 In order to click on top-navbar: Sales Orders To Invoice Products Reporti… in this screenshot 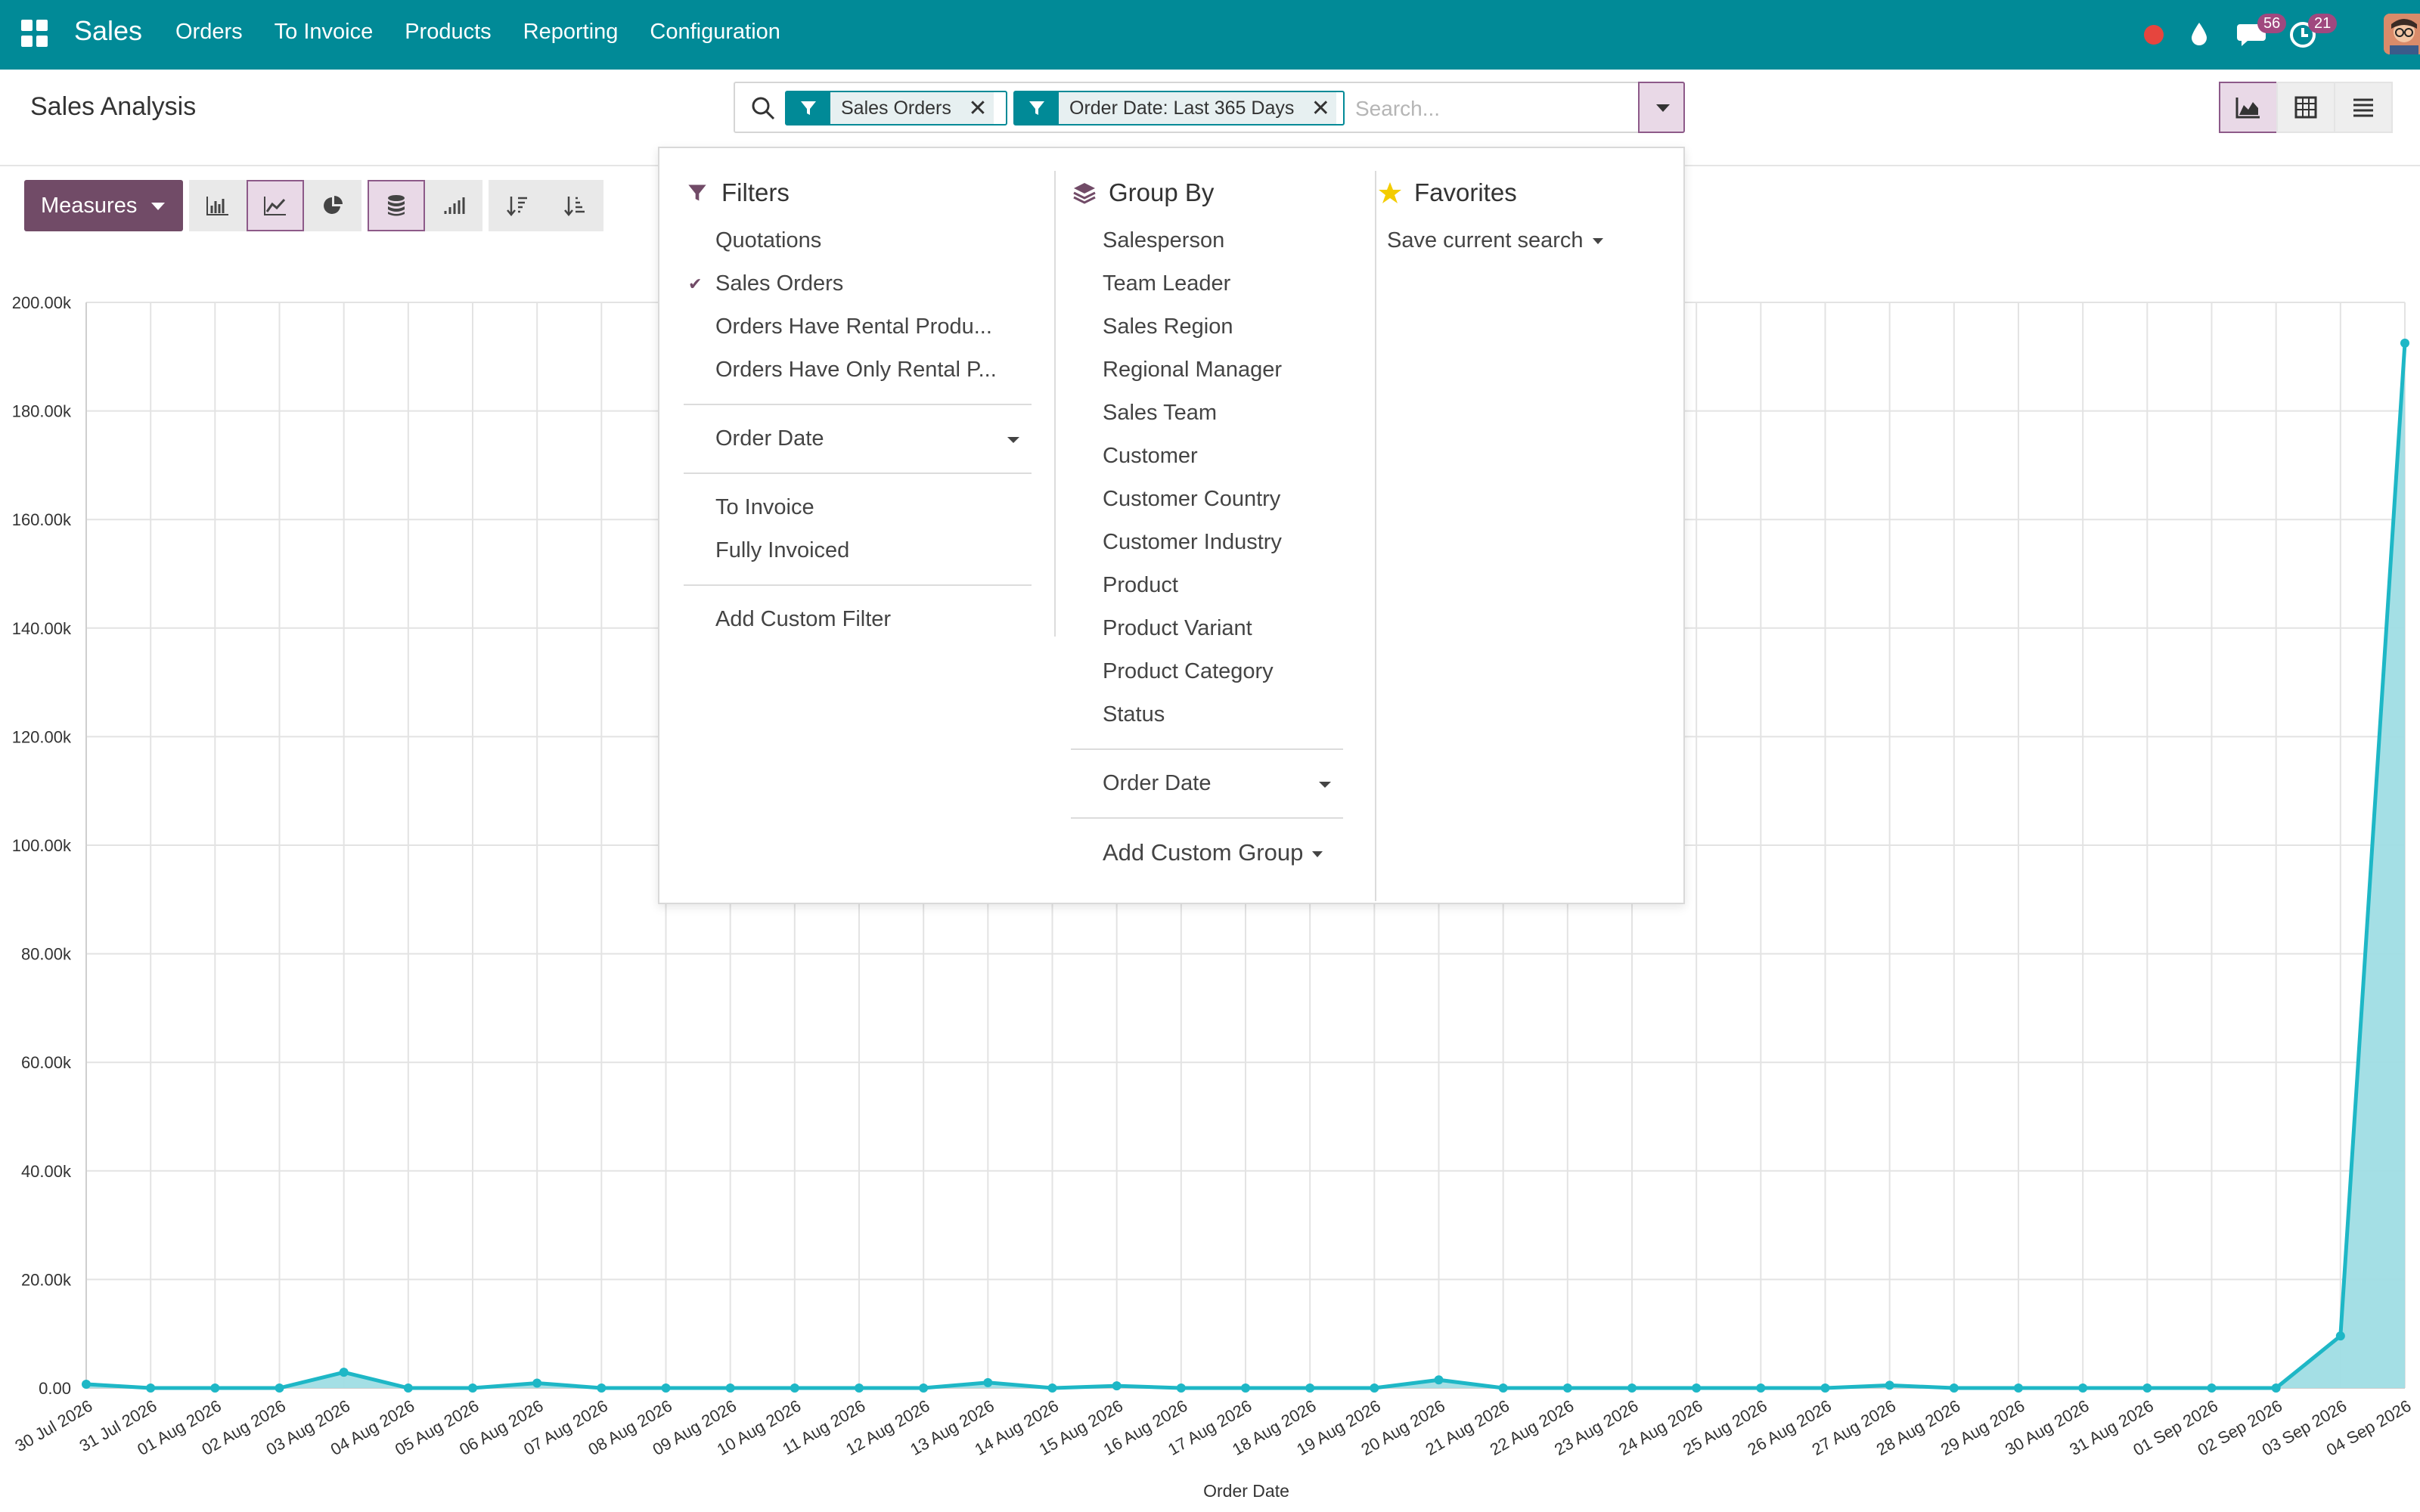, I will do `click(1210, 35)`.